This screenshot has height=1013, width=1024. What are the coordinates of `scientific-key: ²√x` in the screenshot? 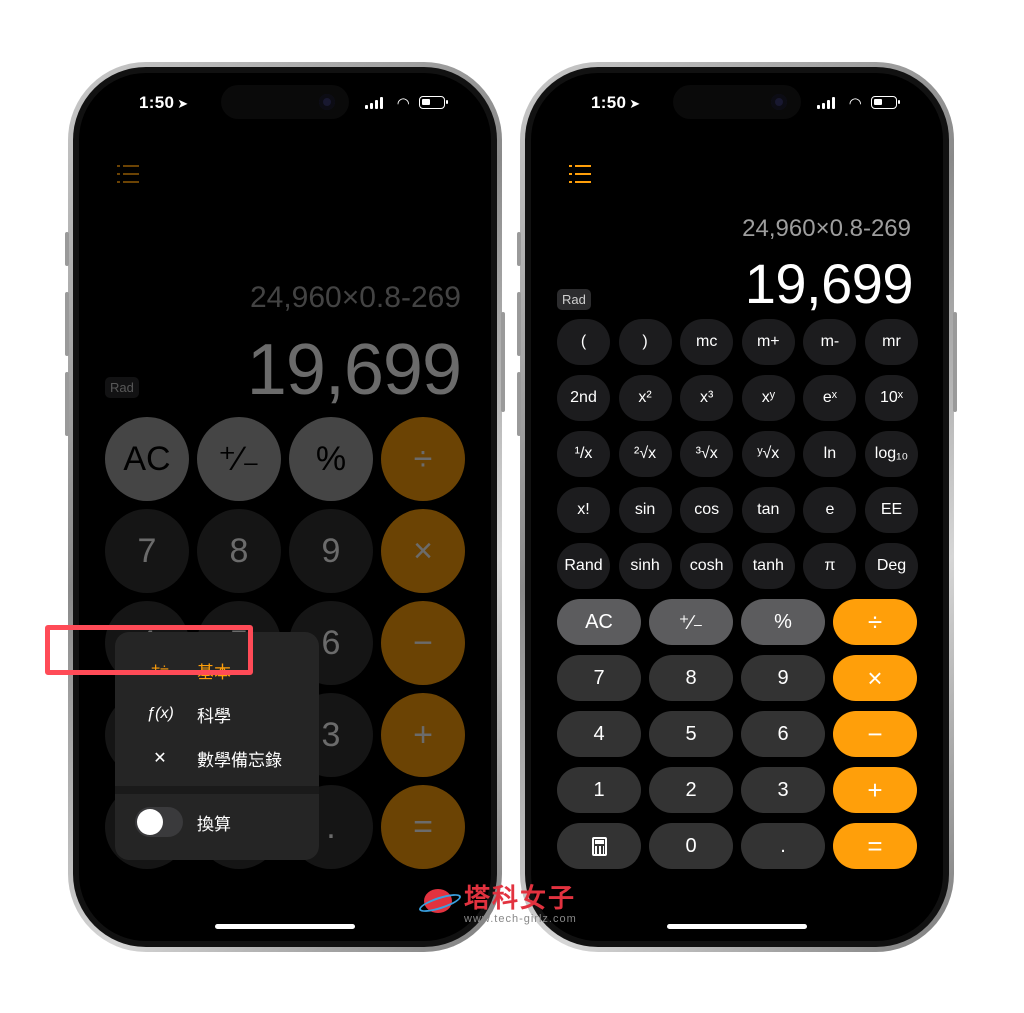 It's located at (645, 454).